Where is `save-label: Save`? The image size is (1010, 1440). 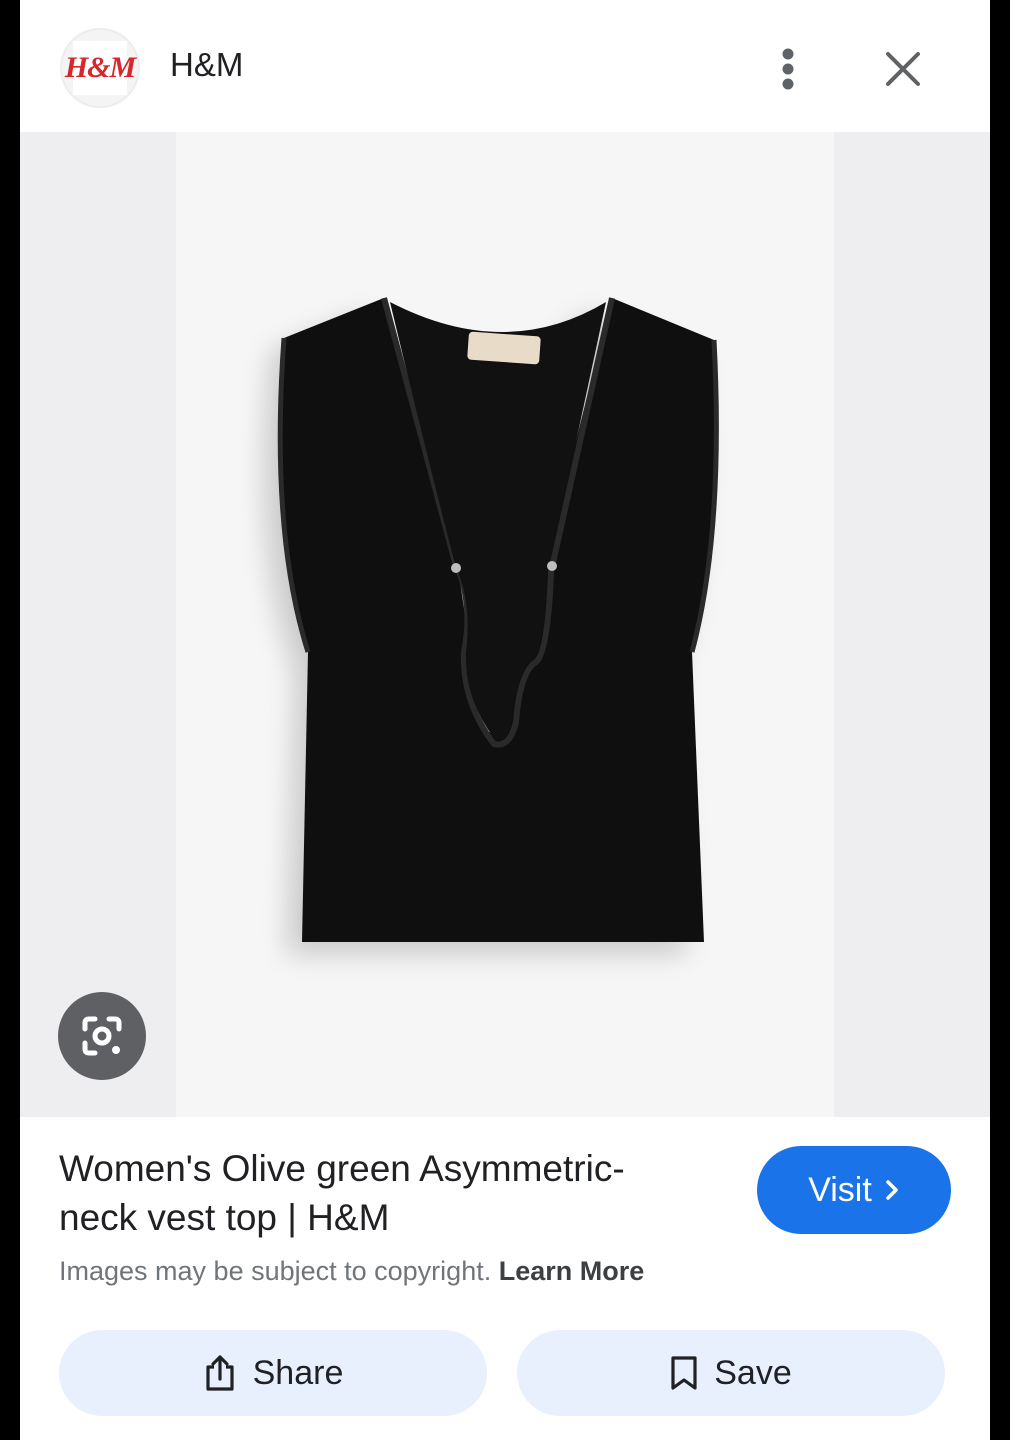 save-label: Save is located at coordinates (753, 1372).